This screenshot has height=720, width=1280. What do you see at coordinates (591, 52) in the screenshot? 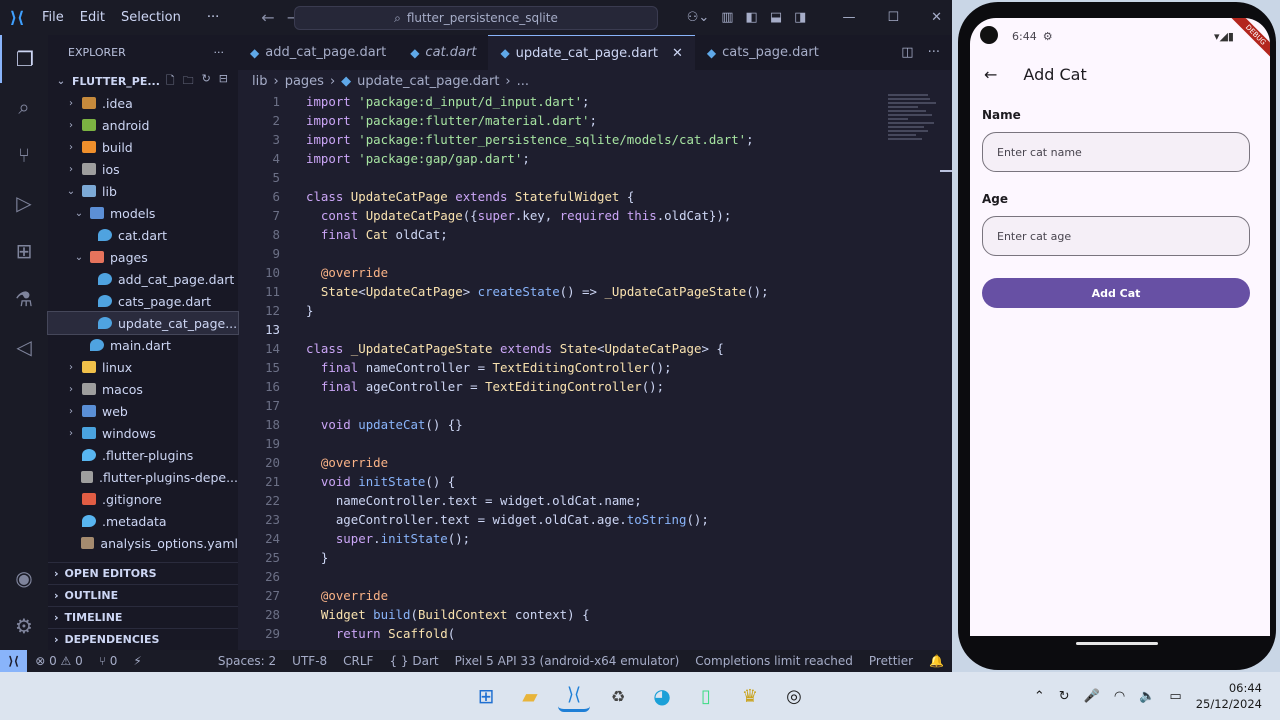
I see `editor-tab: ◆ update_cat_page.dart ✕` at bounding box center [591, 52].